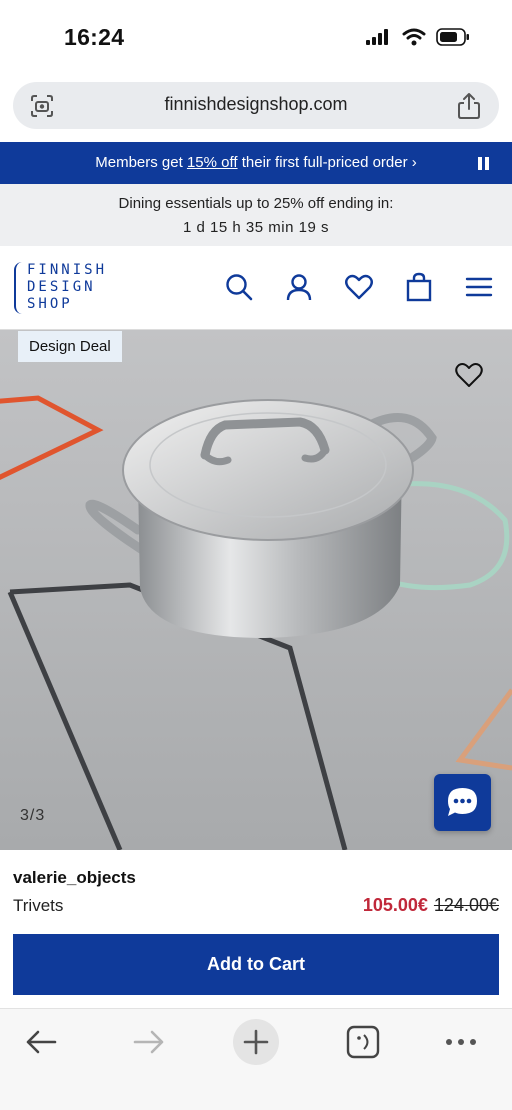 The height and width of the screenshot is (1110, 512). What do you see at coordinates (33, 815) in the screenshot?
I see `image-counter: 3/3` at bounding box center [33, 815].